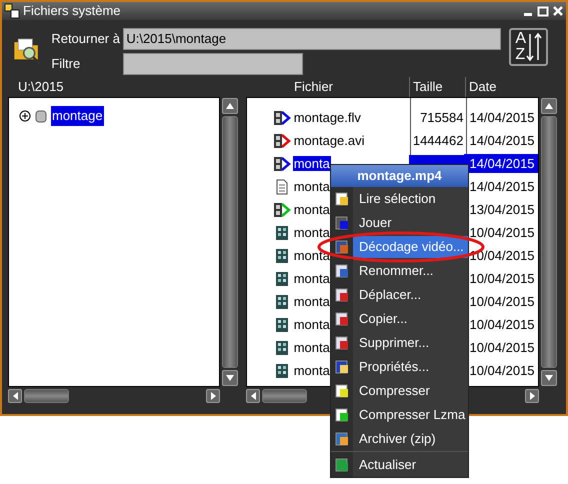  I want to click on window-title: Fichiers système, so click(72, 11).